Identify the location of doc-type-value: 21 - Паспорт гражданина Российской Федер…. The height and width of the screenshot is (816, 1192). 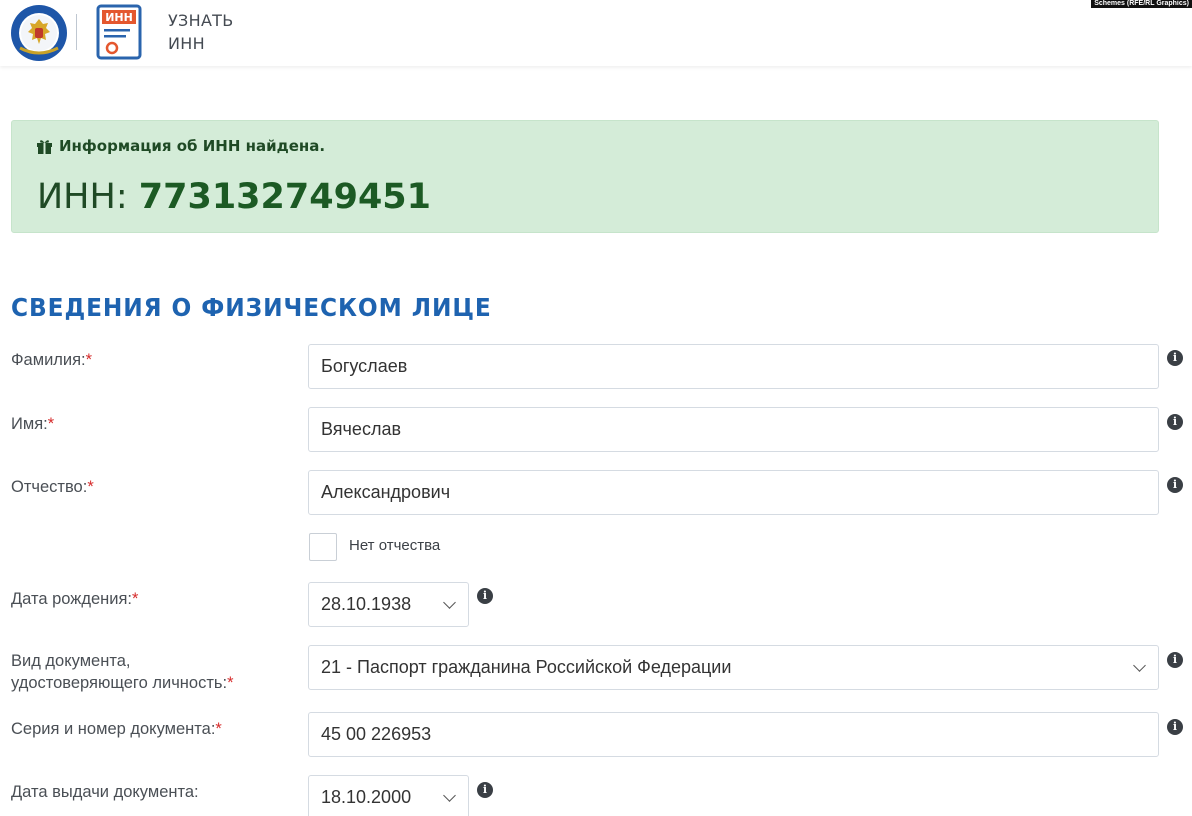
(526, 667).